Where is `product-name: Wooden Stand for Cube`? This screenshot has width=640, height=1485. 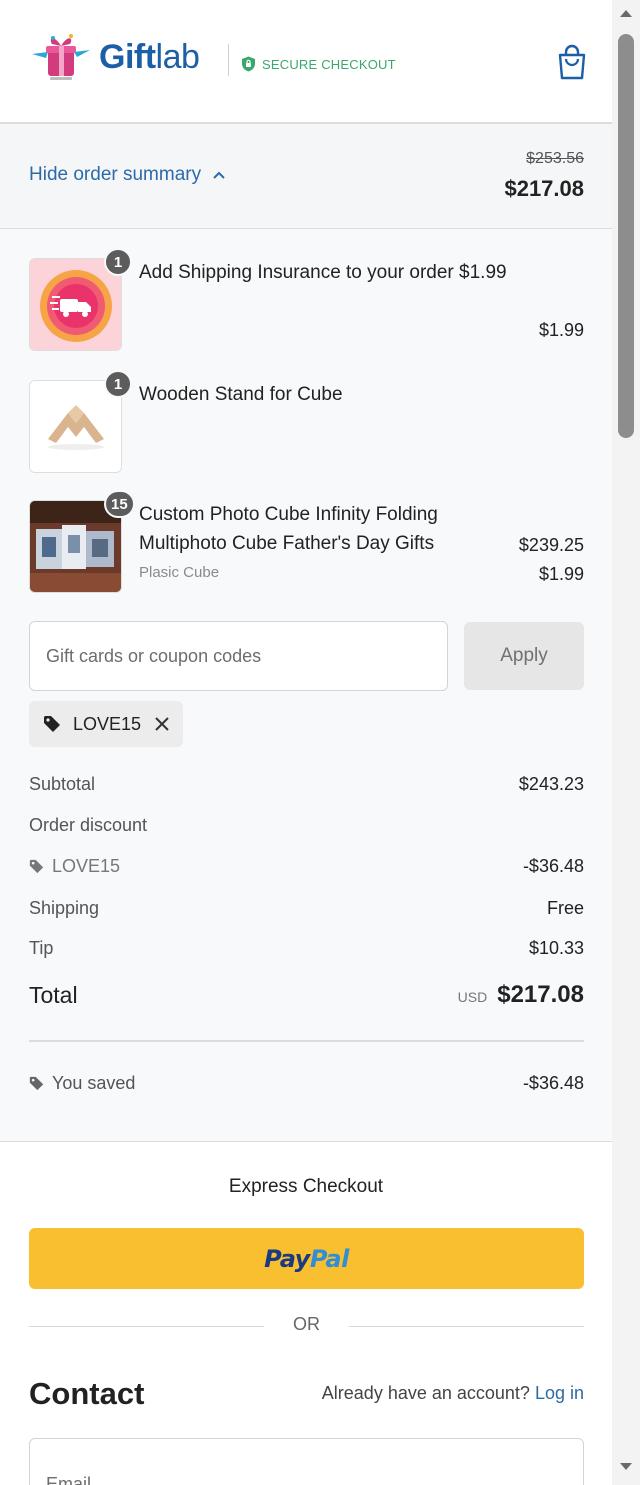 product-name: Wooden Stand for Cube is located at coordinates (241, 394).